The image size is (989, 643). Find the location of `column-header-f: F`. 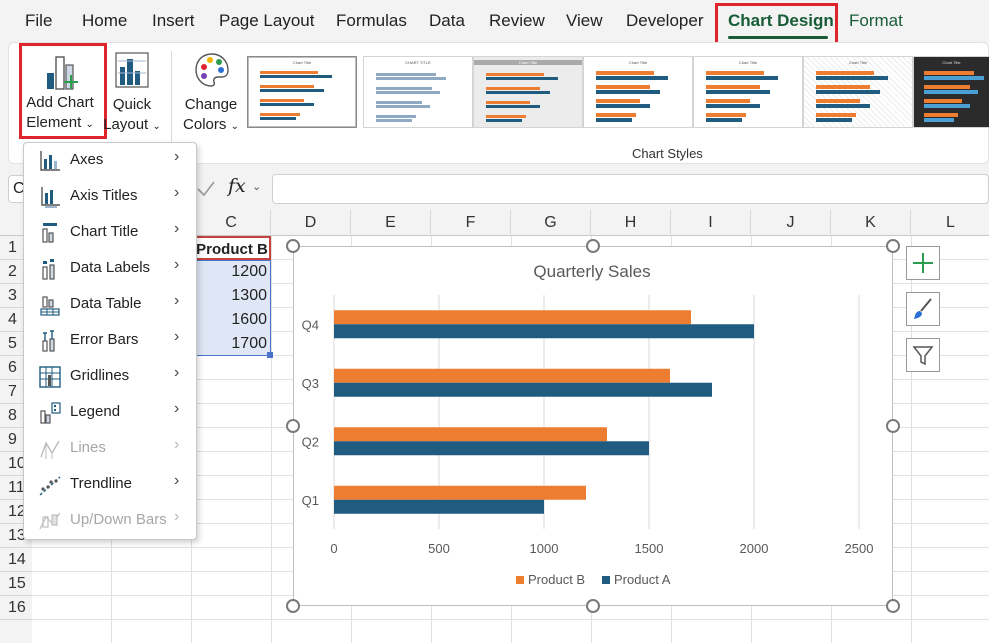

column-header-f: F is located at coordinates (471, 223).